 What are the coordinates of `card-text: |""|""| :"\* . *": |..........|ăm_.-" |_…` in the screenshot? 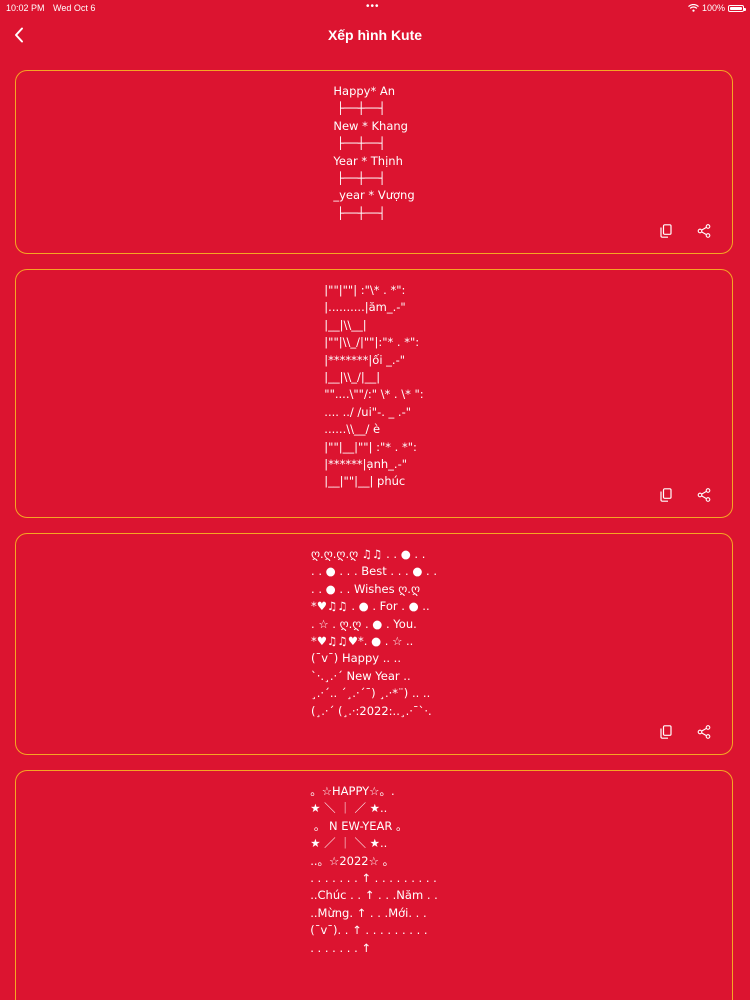 It's located at (374, 386).